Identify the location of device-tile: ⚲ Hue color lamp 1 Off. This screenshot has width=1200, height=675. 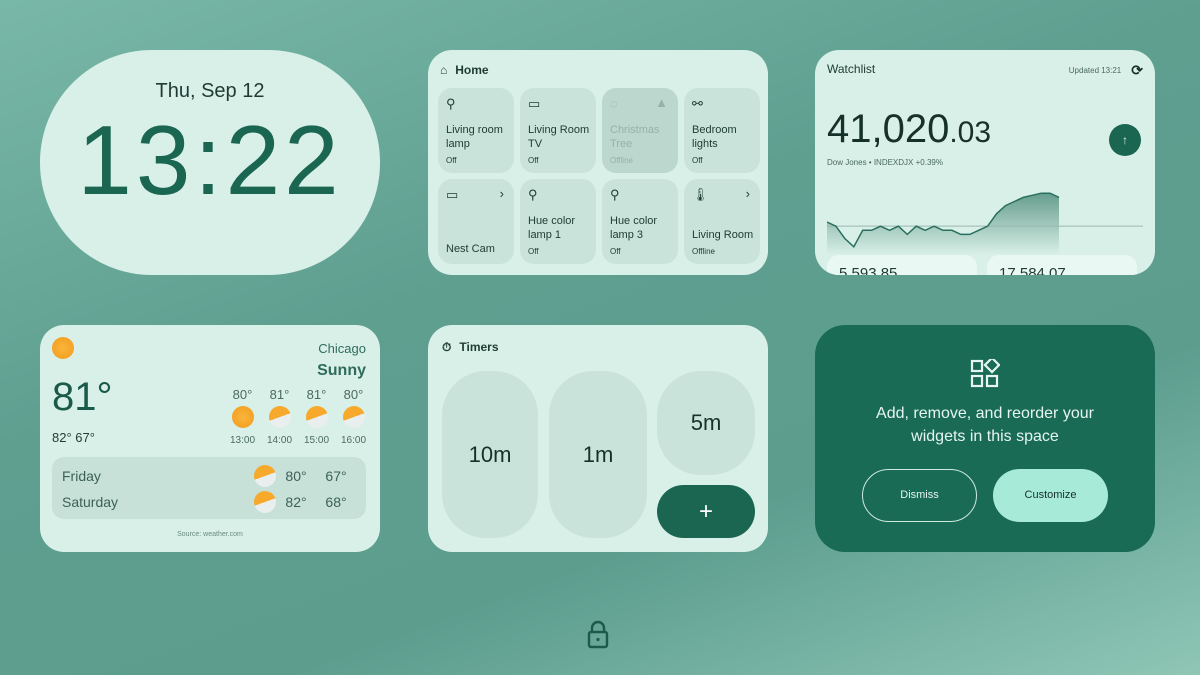
(558, 221).